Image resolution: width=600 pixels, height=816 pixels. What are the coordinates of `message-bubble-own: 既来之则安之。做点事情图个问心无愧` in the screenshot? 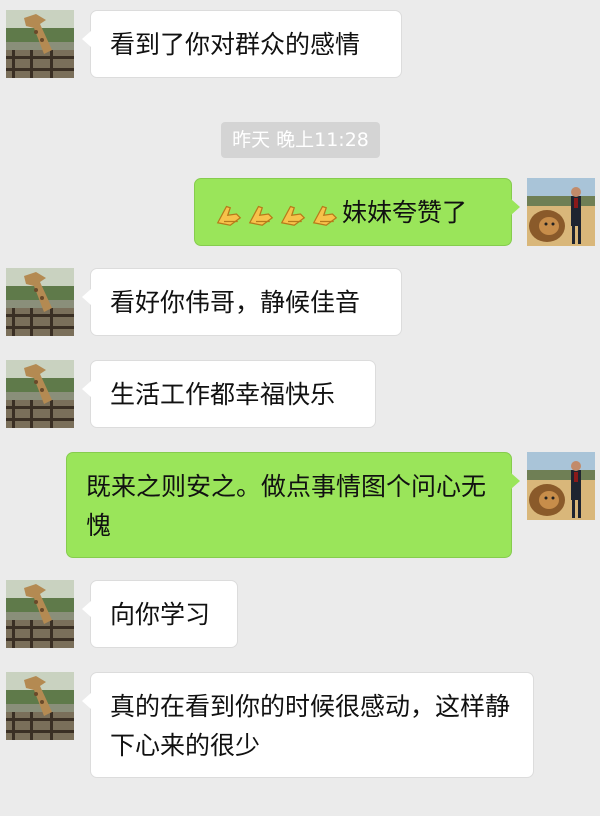 It's located at (293, 505).